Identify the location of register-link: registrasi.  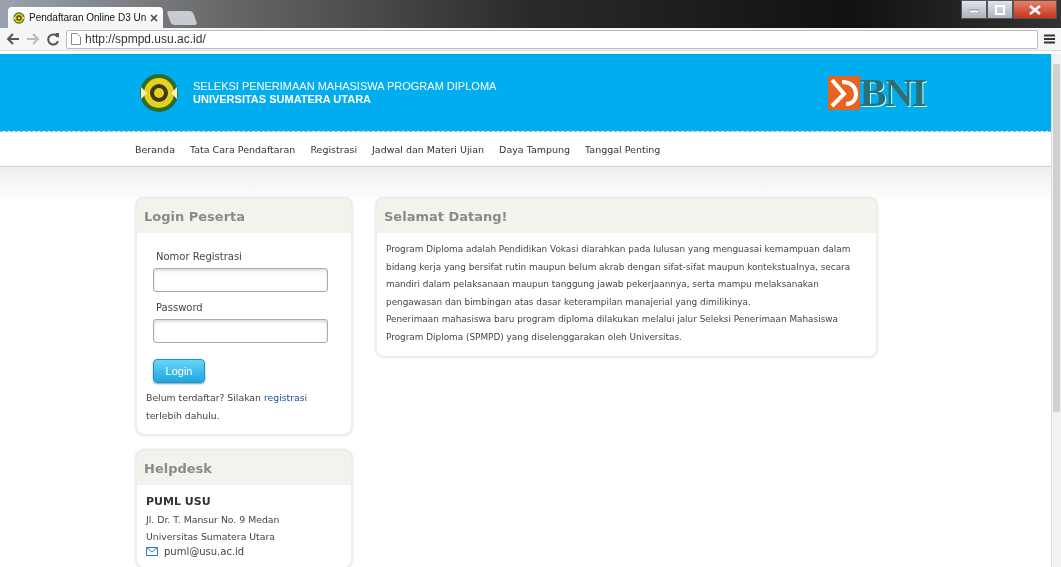
(285, 397).